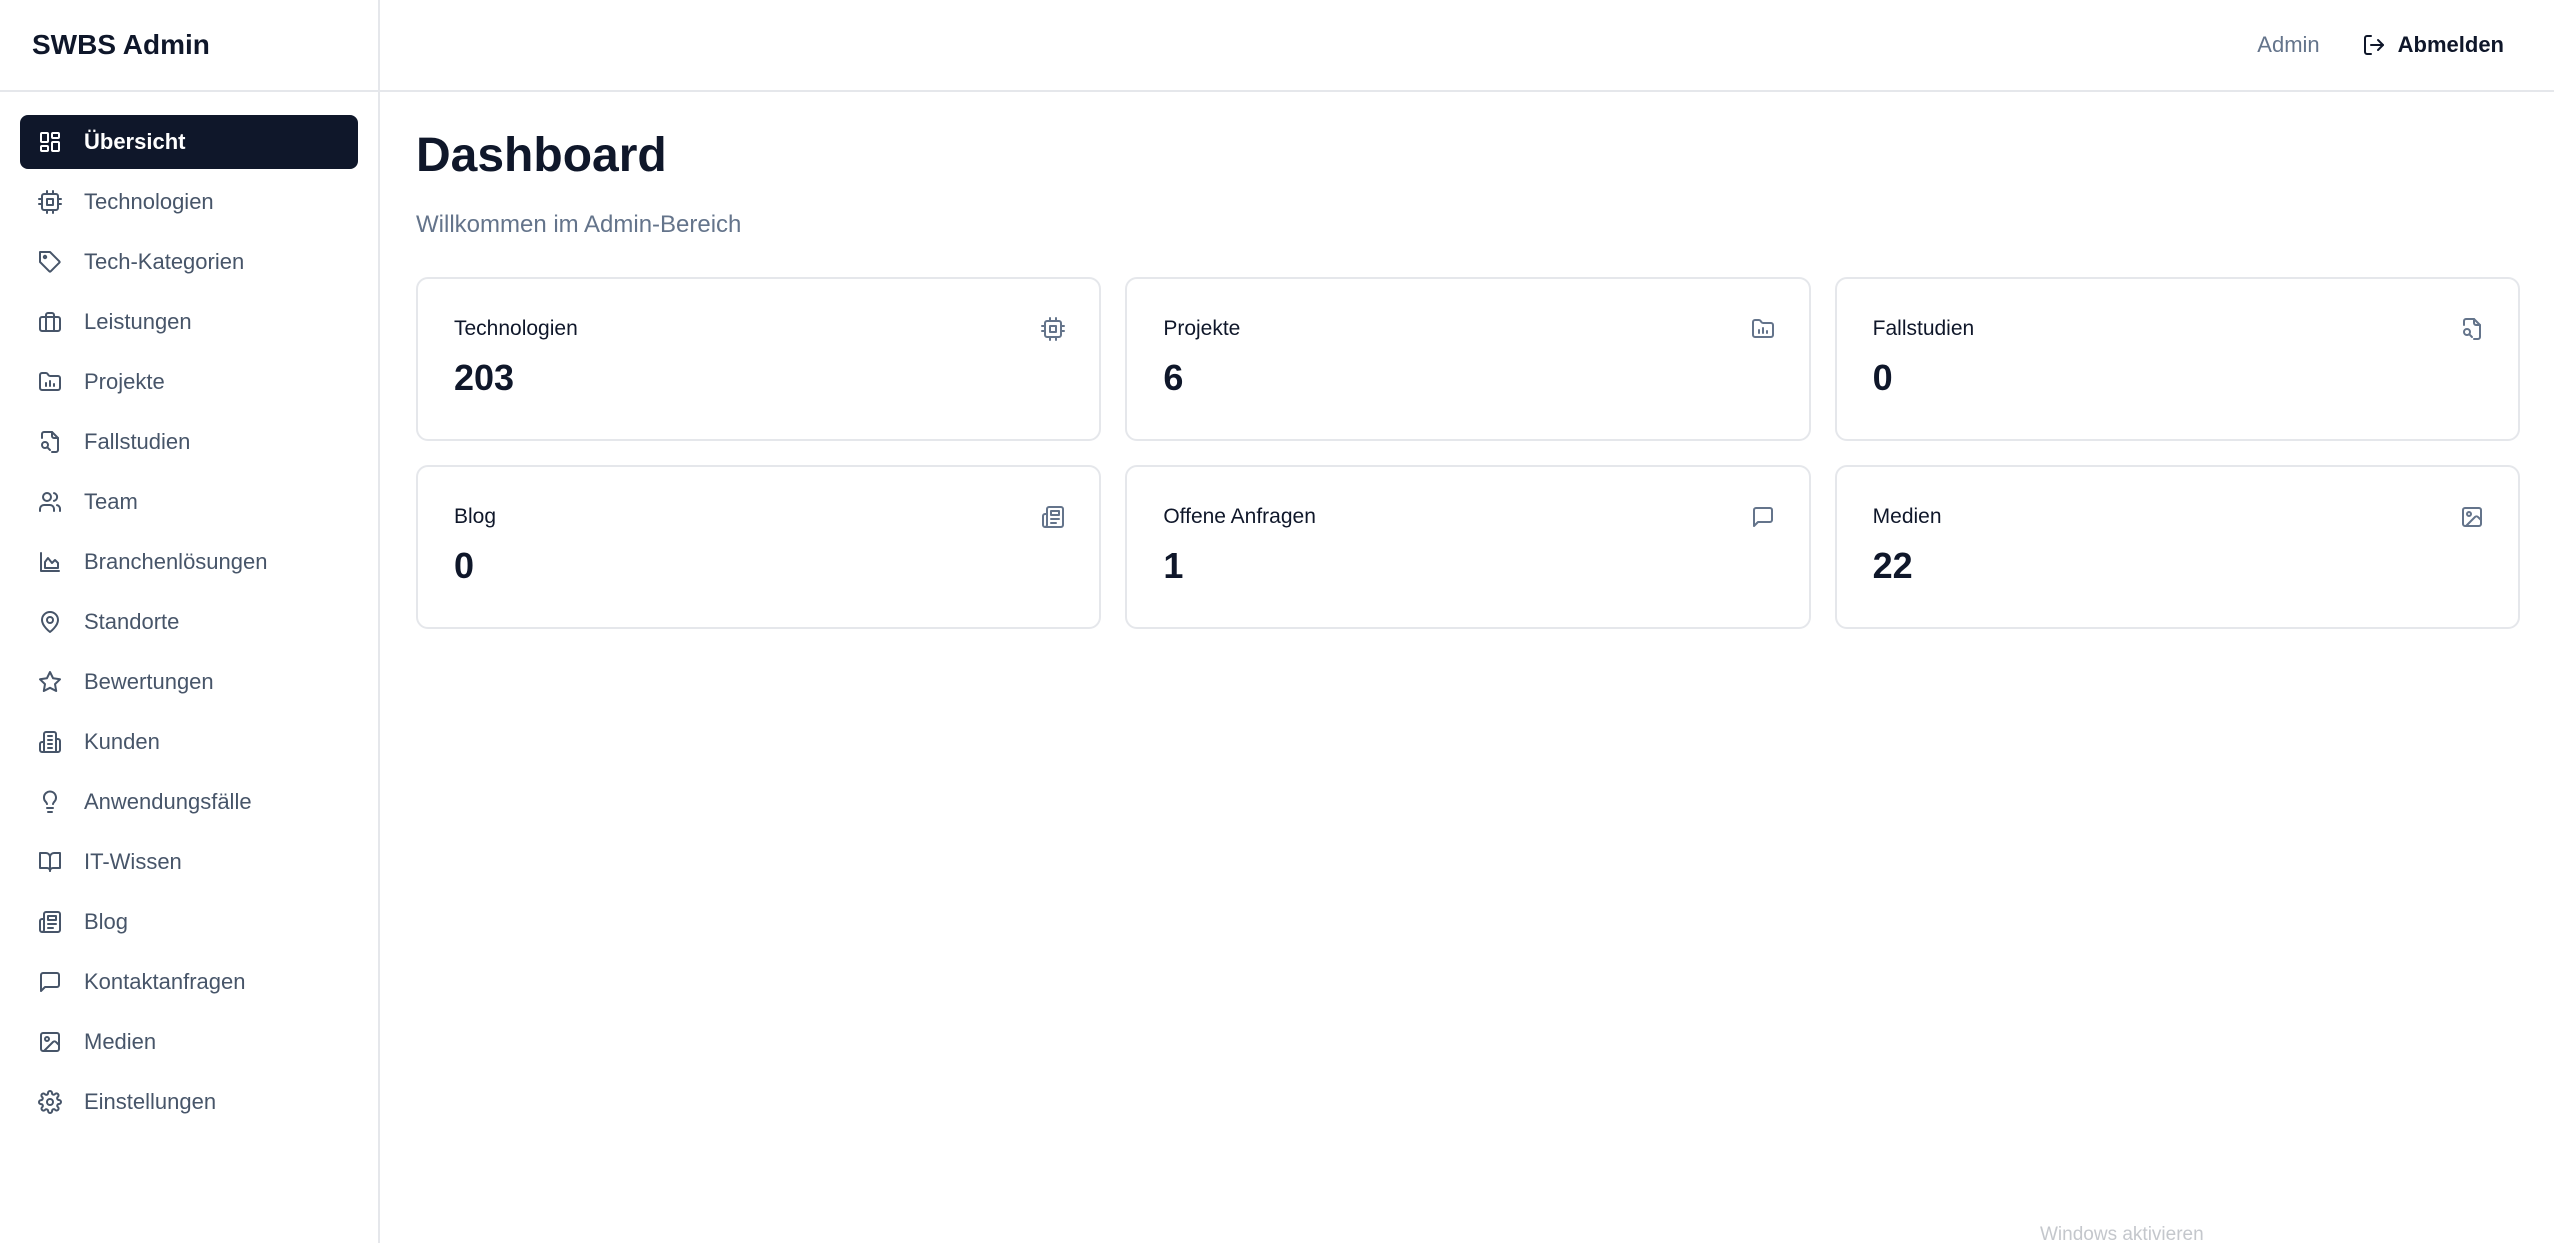 The height and width of the screenshot is (1243, 2554). What do you see at coordinates (1239, 516) in the screenshot?
I see `stat-label: Offene Anfragen` at bounding box center [1239, 516].